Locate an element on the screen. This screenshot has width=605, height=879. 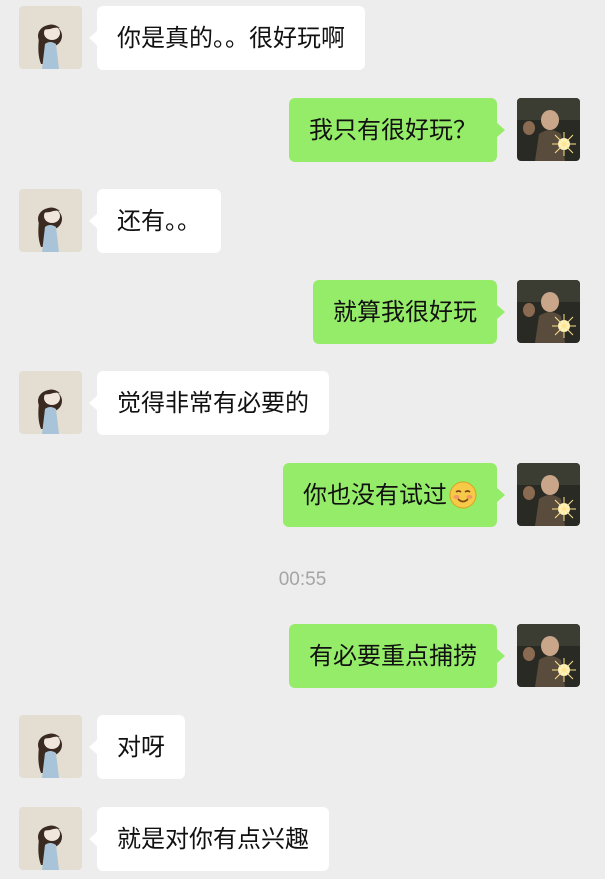
message-timestamp: 00:55 is located at coordinates (302, 579).